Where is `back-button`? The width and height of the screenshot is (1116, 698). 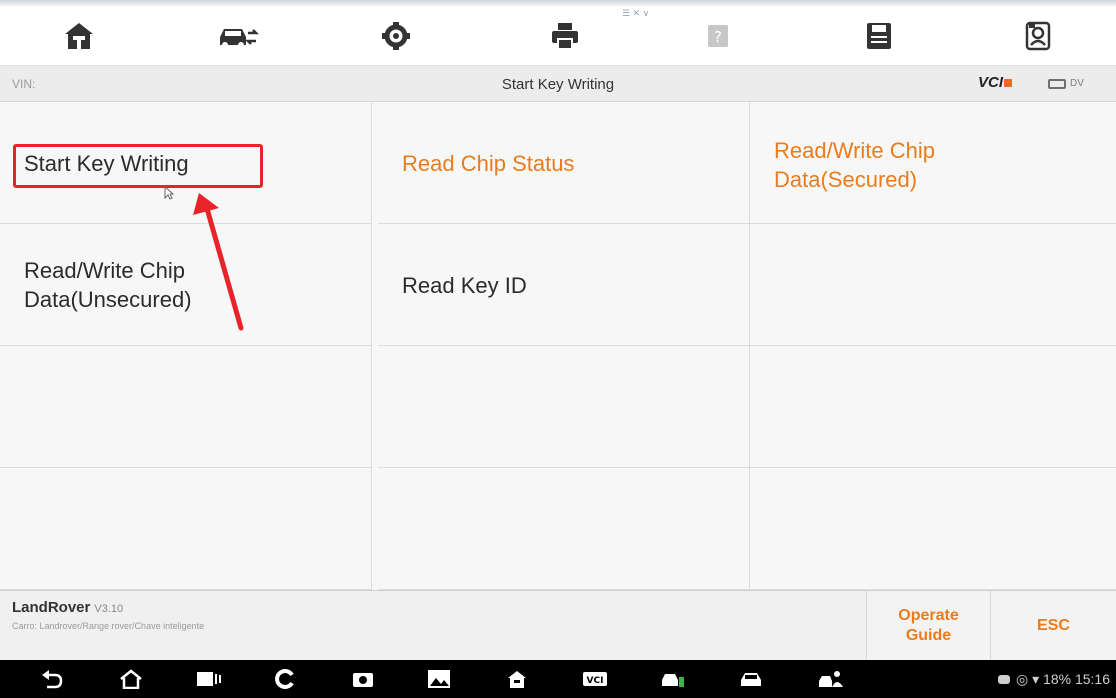 back-button is located at coordinates (53, 679).